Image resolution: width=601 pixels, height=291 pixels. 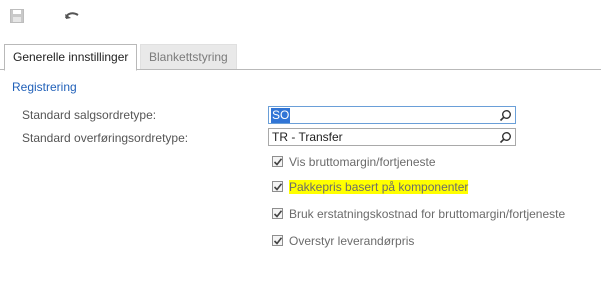 What do you see at coordinates (300, 18) in the screenshot?
I see `toolbar` at bounding box center [300, 18].